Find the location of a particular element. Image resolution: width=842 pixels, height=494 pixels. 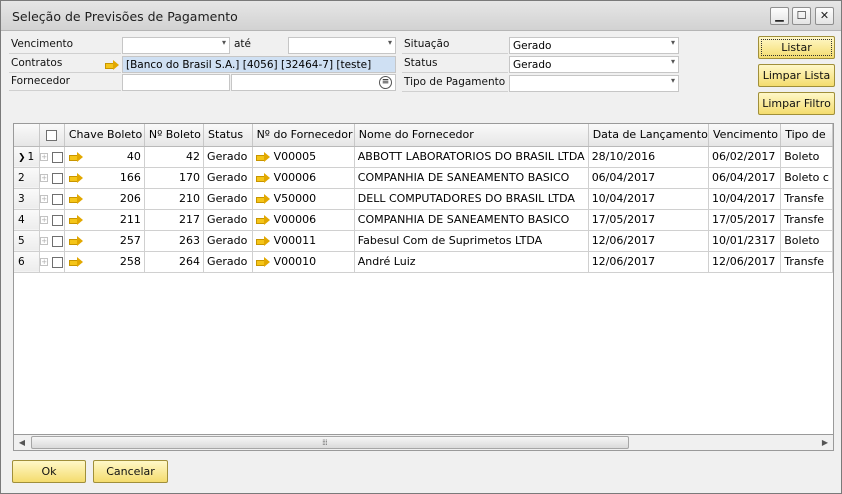

cell-chave: 211 is located at coordinates (104, 220).